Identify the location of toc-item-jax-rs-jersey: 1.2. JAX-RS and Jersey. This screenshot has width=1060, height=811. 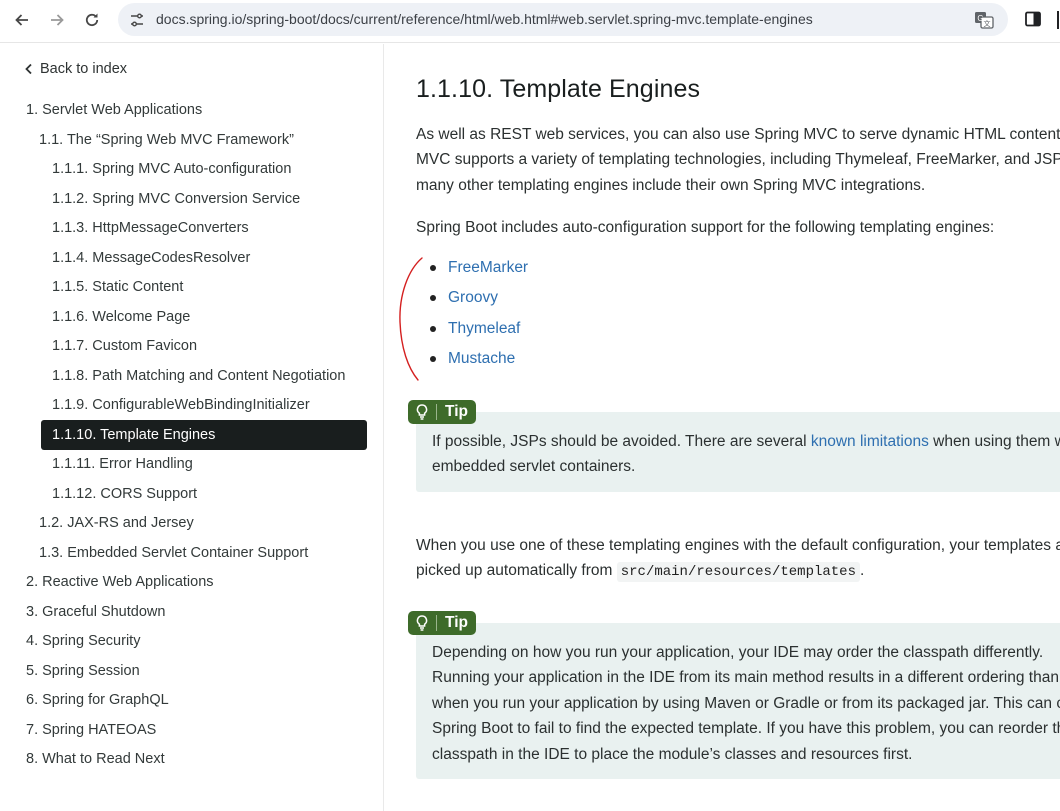
(116, 523).